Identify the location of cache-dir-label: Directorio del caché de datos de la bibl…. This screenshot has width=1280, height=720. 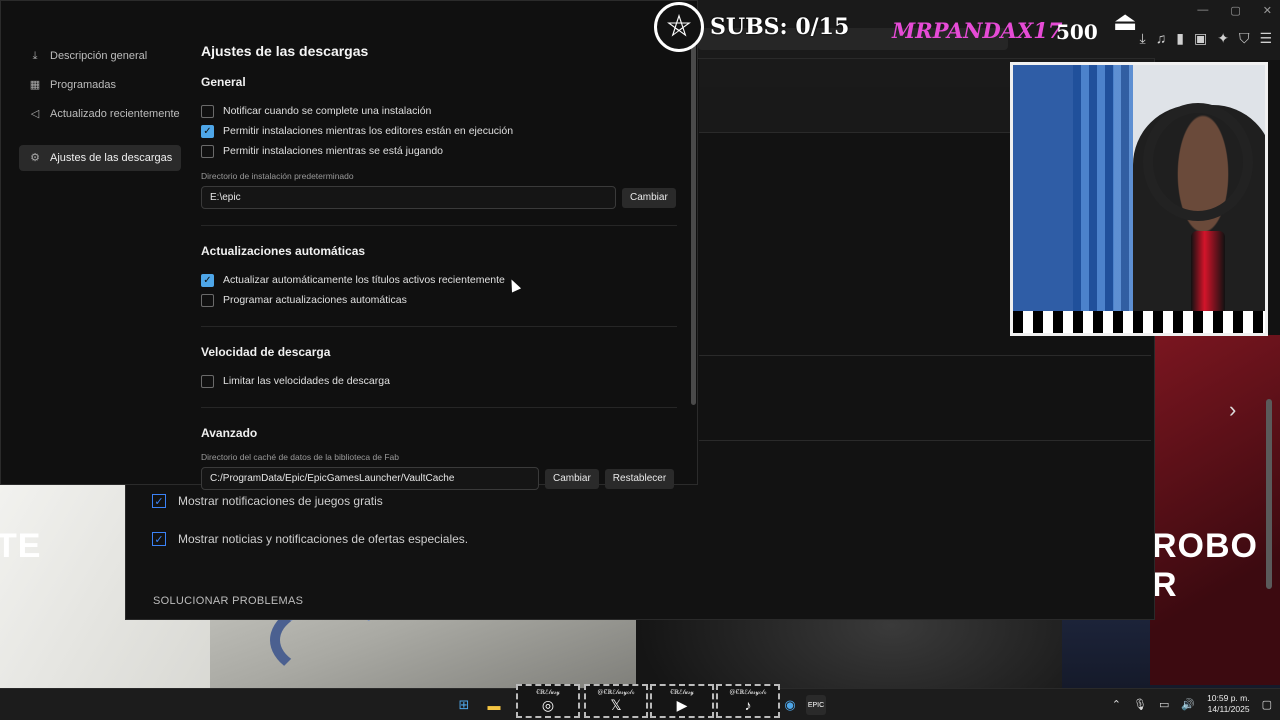
(300, 457).